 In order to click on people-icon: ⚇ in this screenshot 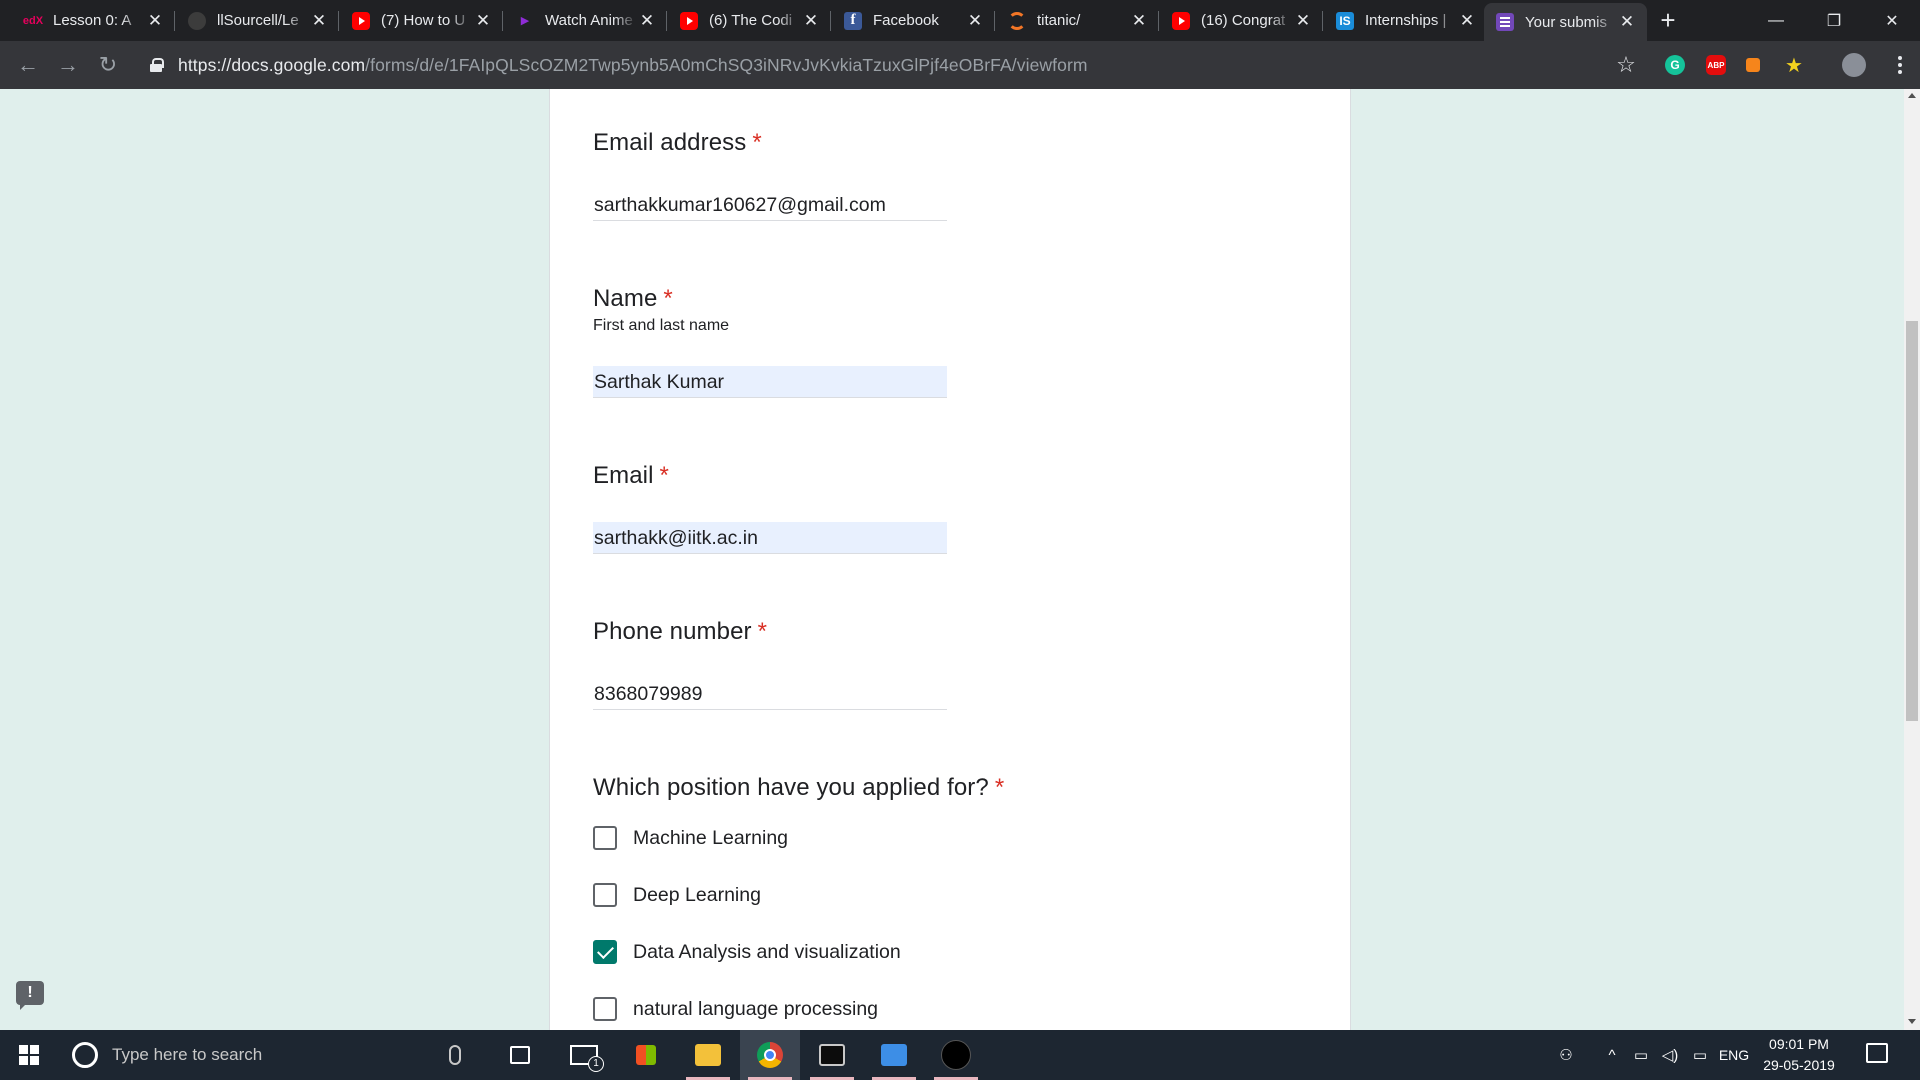, I will do `click(1566, 1055)`.